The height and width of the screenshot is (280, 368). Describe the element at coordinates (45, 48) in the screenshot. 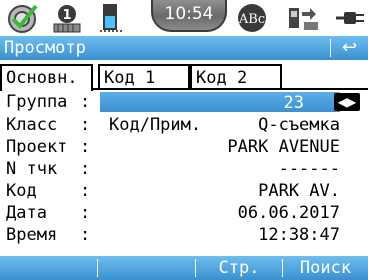

I see `page-title: Просмотр` at that location.